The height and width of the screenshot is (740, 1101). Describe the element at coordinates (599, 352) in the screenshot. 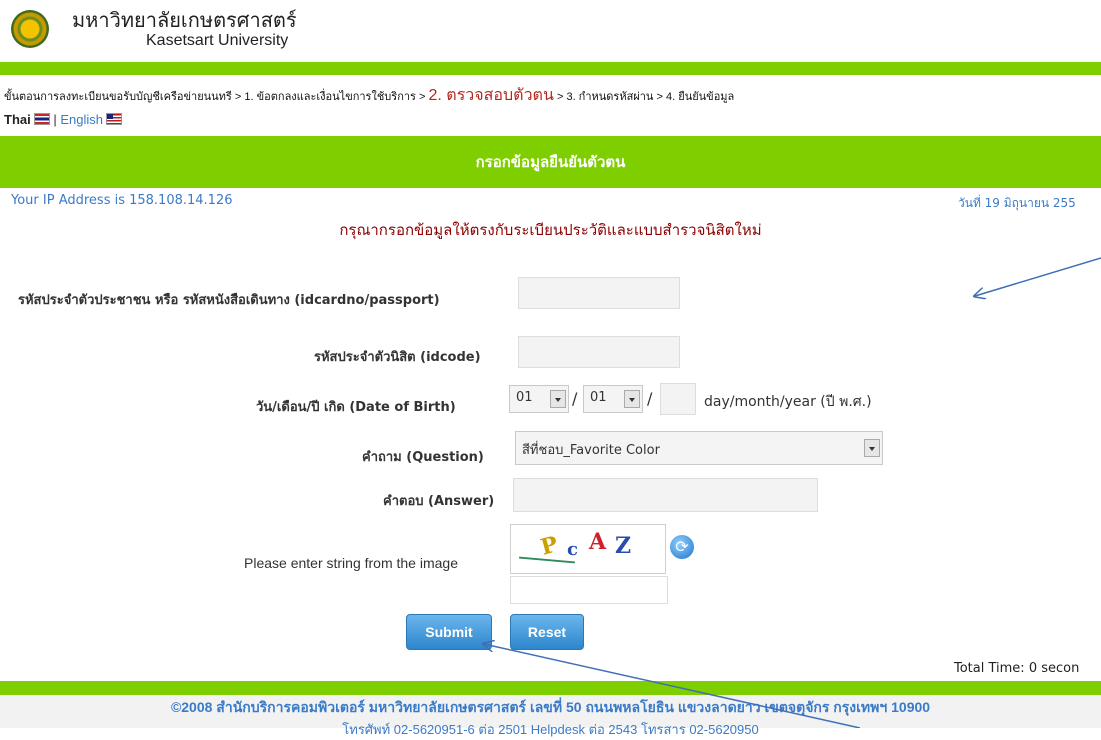

I see `idcode-input` at that location.